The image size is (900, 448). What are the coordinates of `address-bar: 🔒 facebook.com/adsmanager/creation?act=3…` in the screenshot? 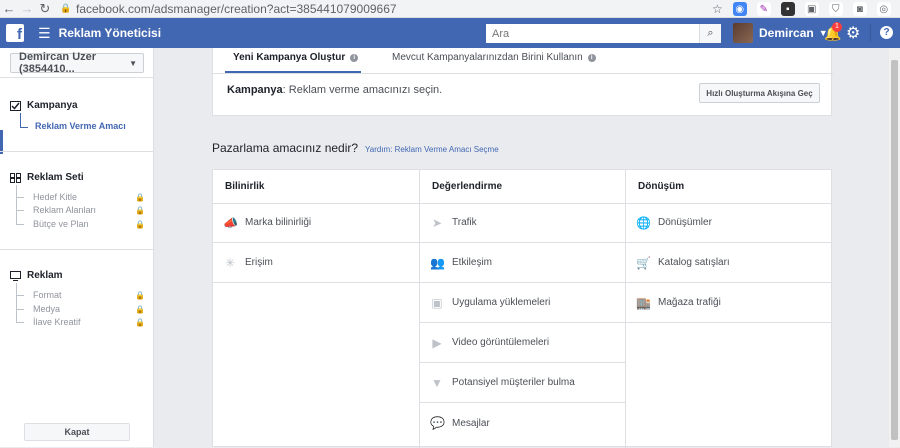 It's located at (228, 9).